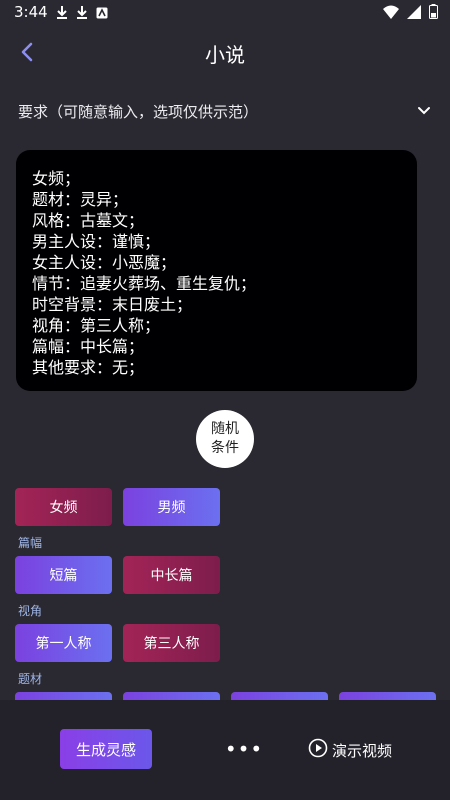 The image size is (450, 800). Describe the element at coordinates (171, 575) in the screenshot. I see `chip-medium-long: 中长篇` at that location.